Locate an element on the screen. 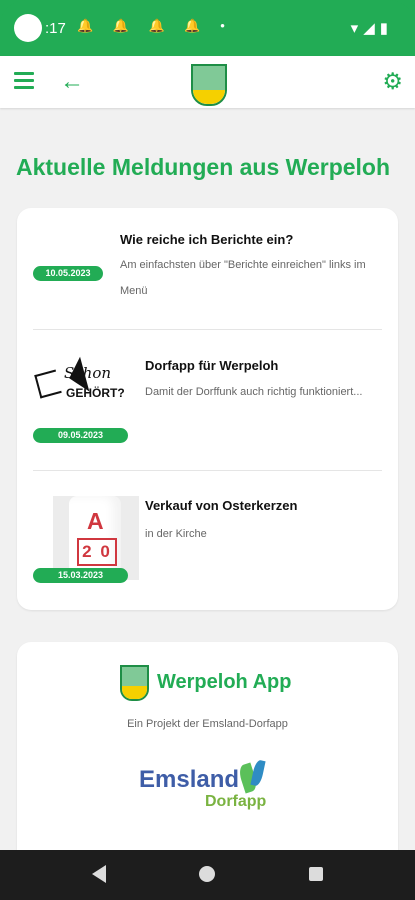 The image size is (415, 900). status-time: :17 is located at coordinates (55, 28).